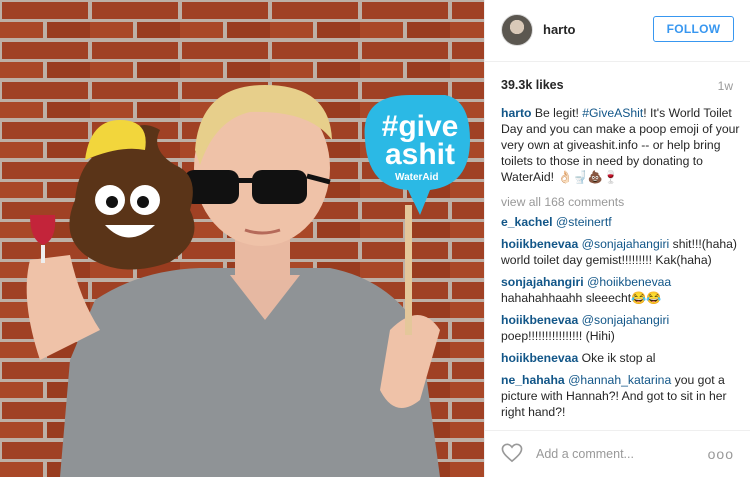 This screenshot has height=477, width=750. Describe the element at coordinates (621, 202) in the screenshot. I see `view-all-comments-link: view all 168 comments` at that location.